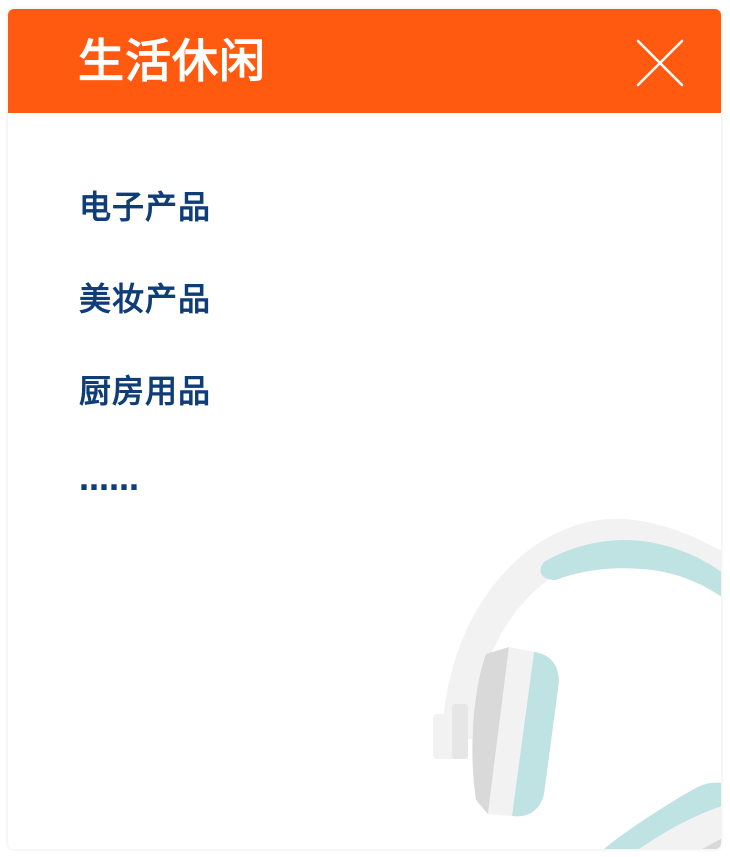 This screenshot has height=857, width=730. I want to click on close-icon, so click(660, 63).